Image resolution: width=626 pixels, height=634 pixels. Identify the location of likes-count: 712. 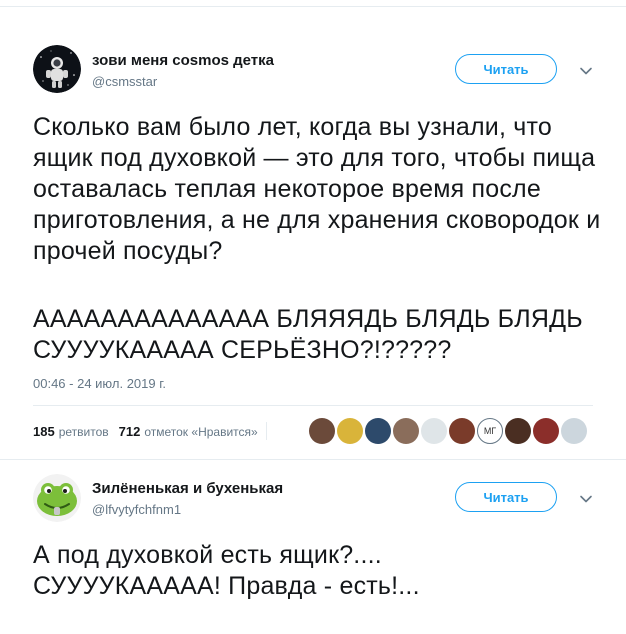
(129, 431).